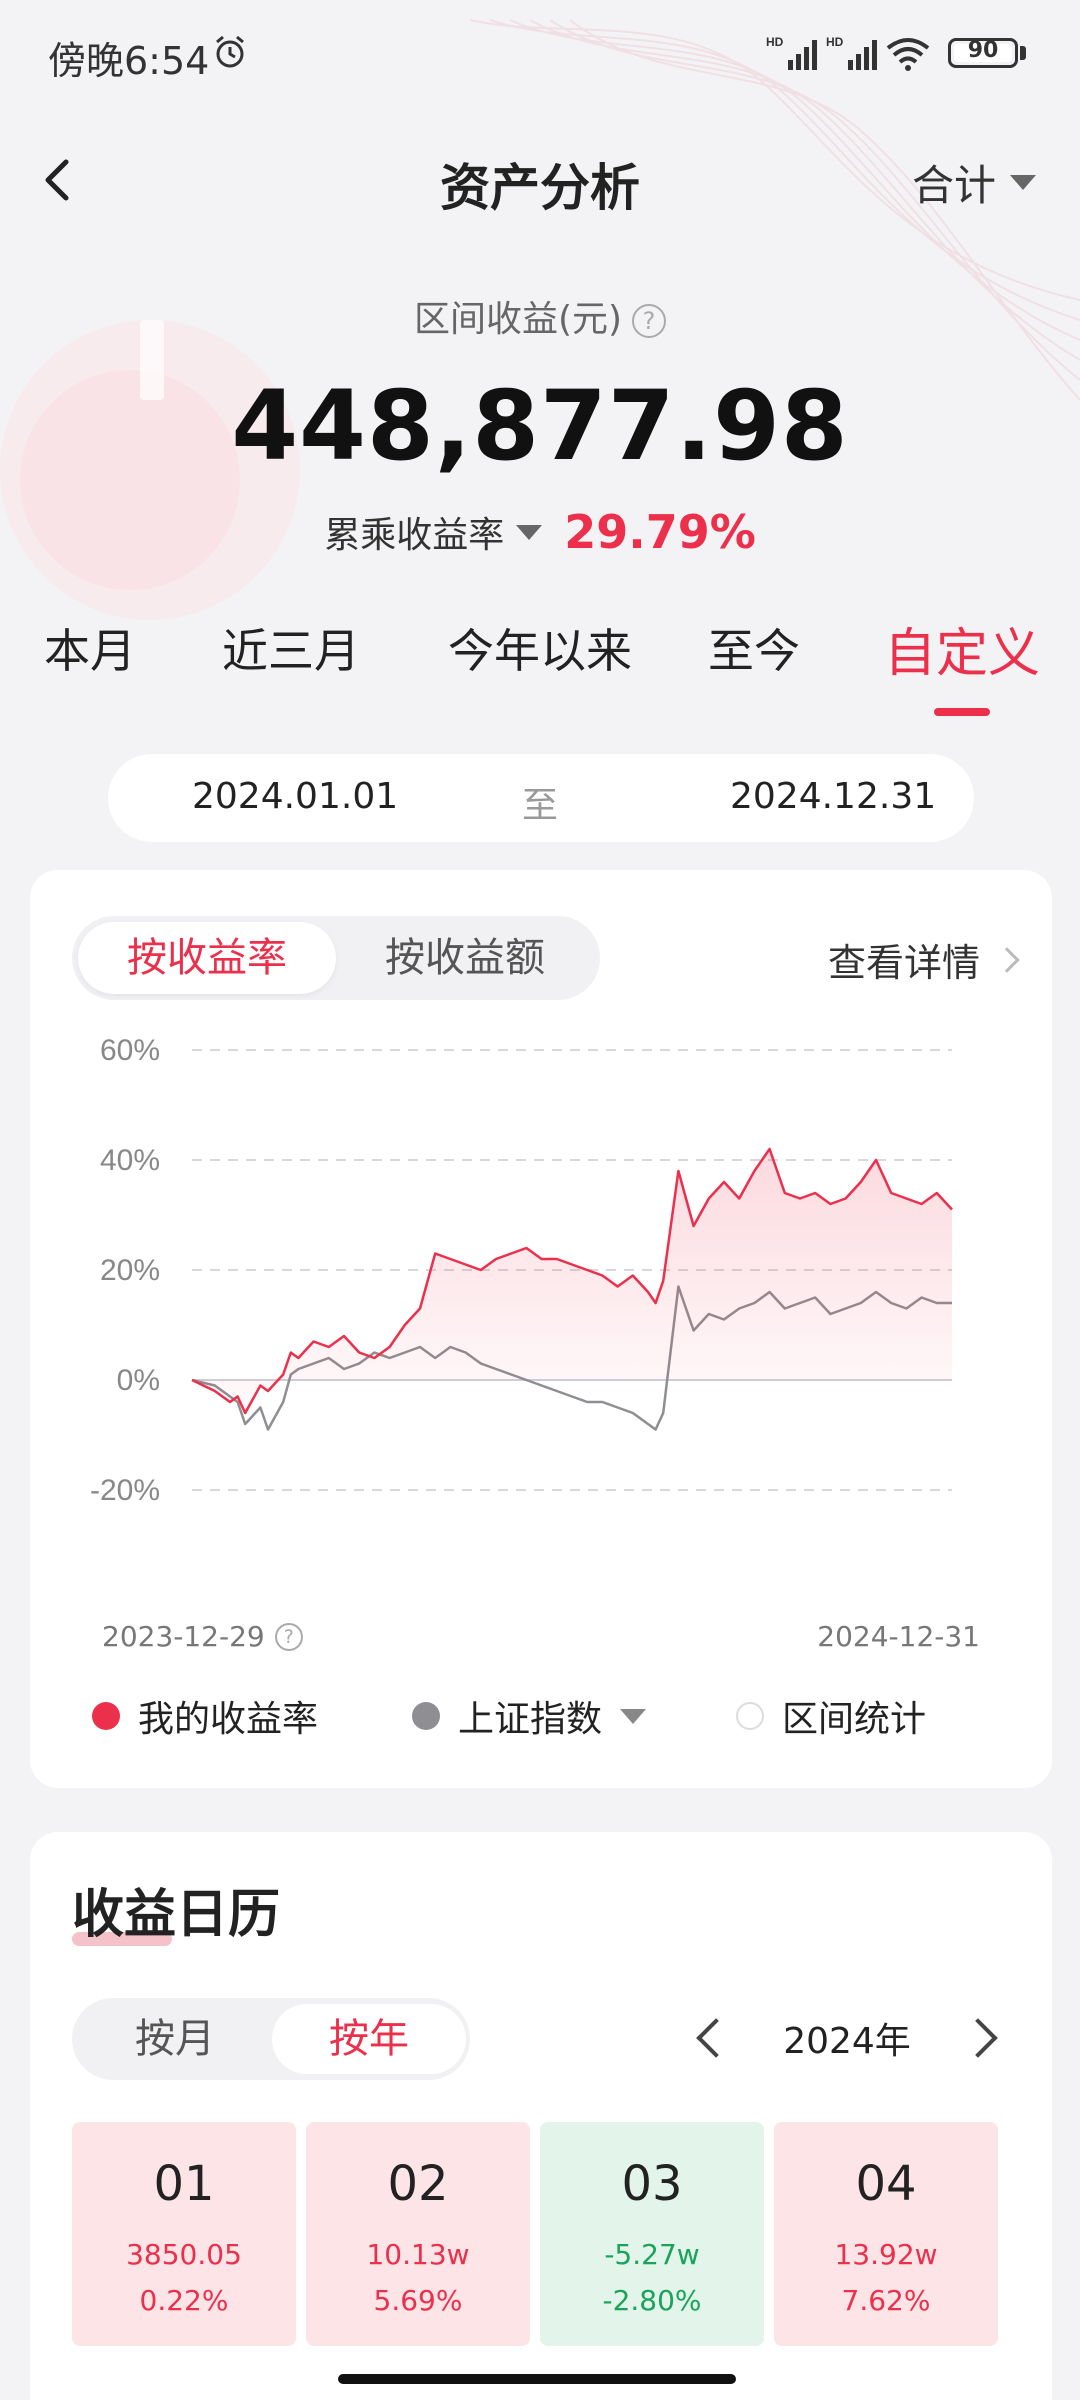  I want to click on calendar-mode-segment: 按月 按年, so click(271, 2039).